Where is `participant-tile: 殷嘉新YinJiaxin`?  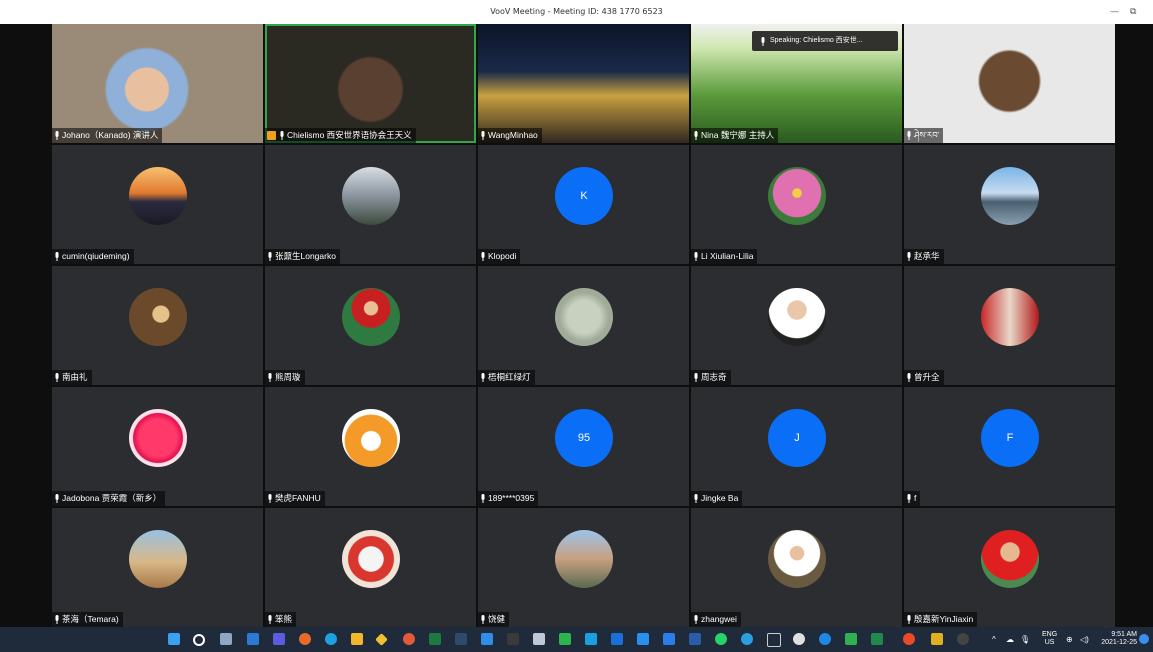
participant-tile: 殷嘉新YinJiaxin is located at coordinates (1009, 567).